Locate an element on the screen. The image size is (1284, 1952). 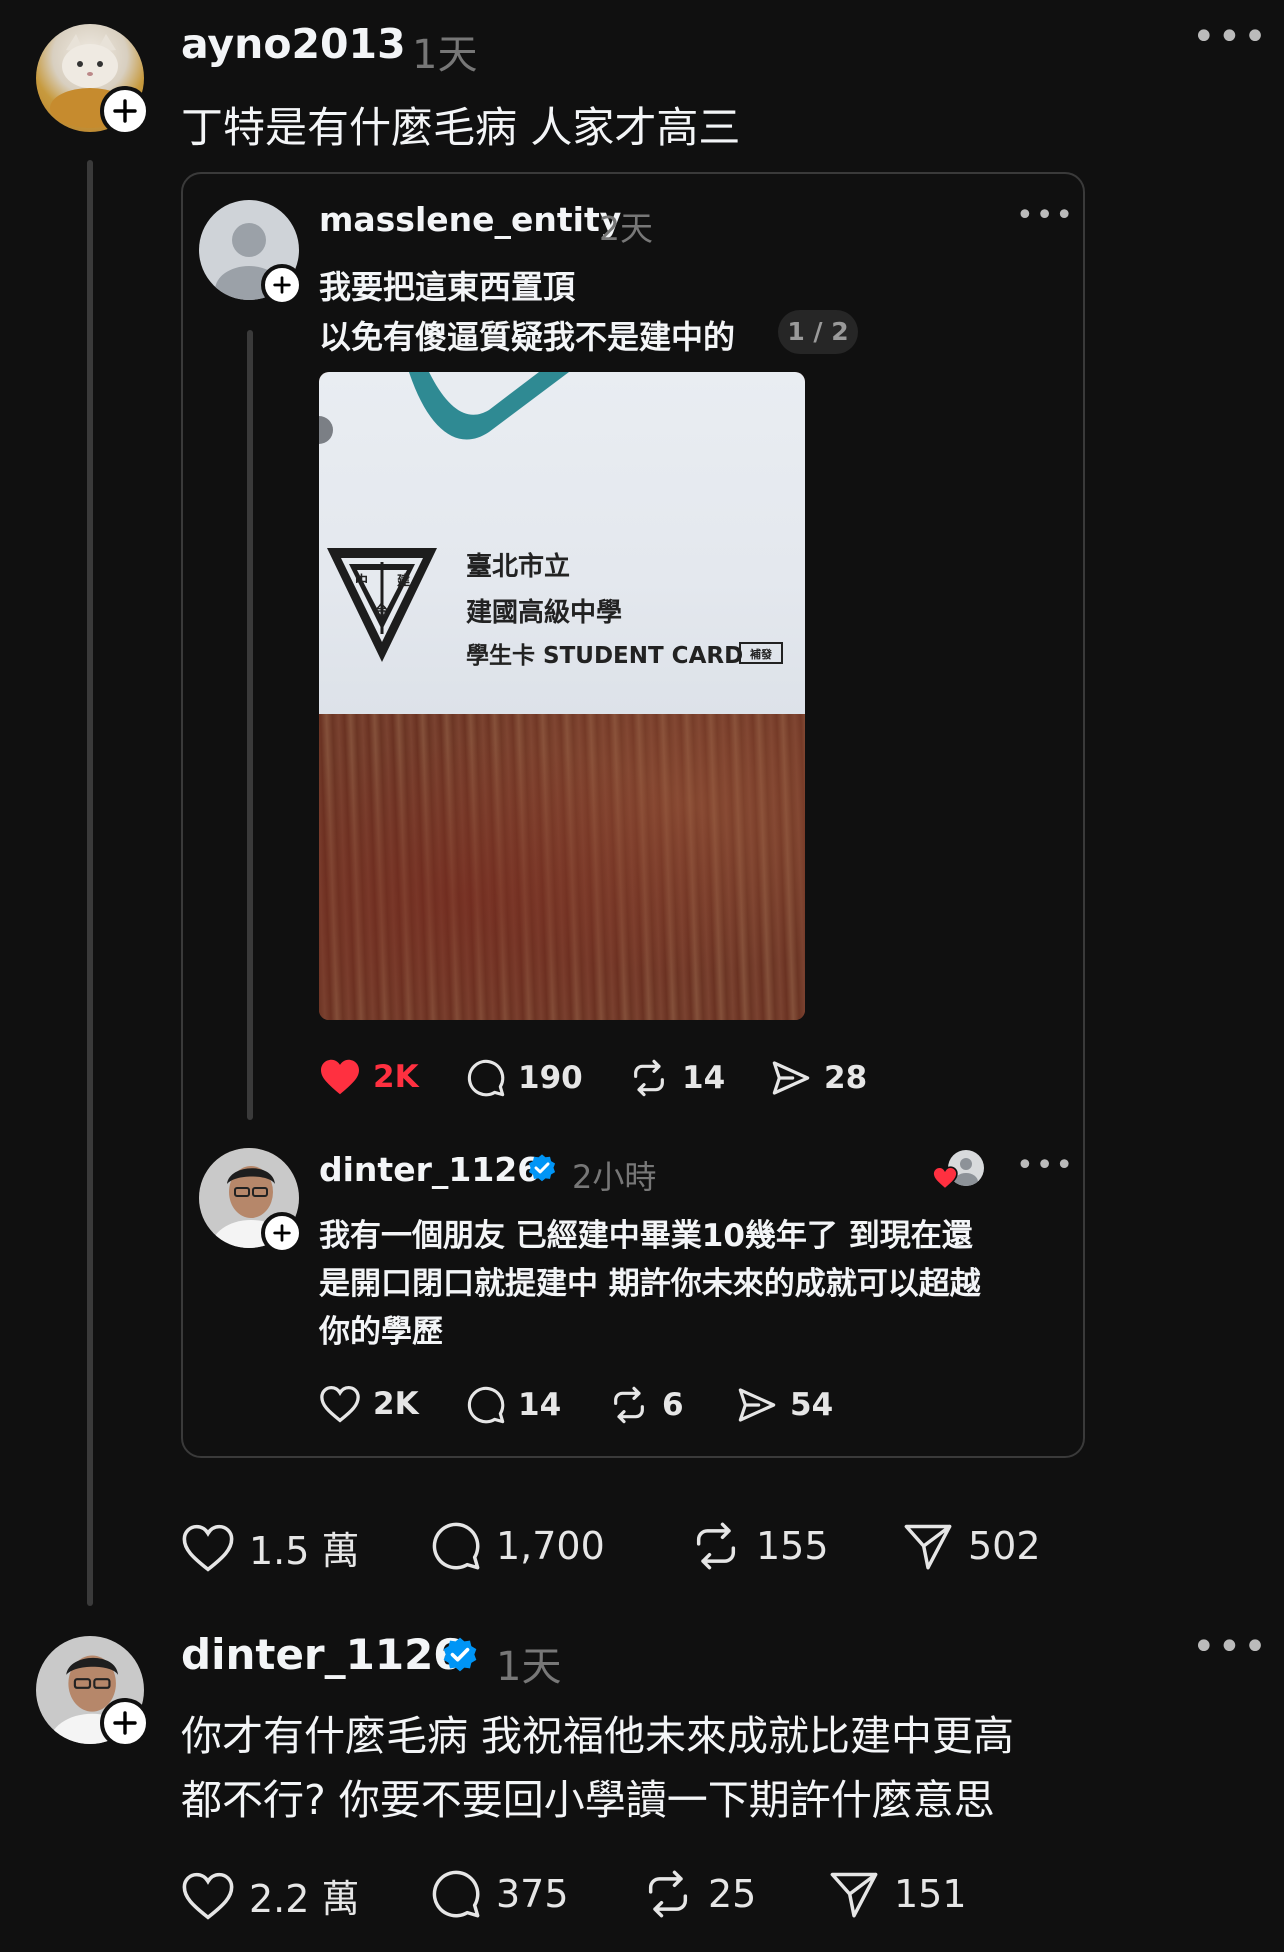
reply-text-line-2: 是開口閉口就提建中 期許你未來的成就可以超越 is located at coordinates (650, 1284).